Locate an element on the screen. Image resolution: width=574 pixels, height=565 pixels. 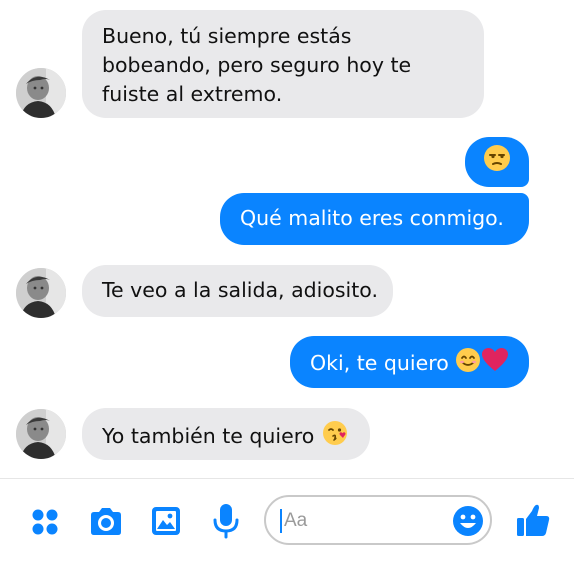
message-bubble-outgoing: Qué malito eres conmigo. is located at coordinates (374, 219).